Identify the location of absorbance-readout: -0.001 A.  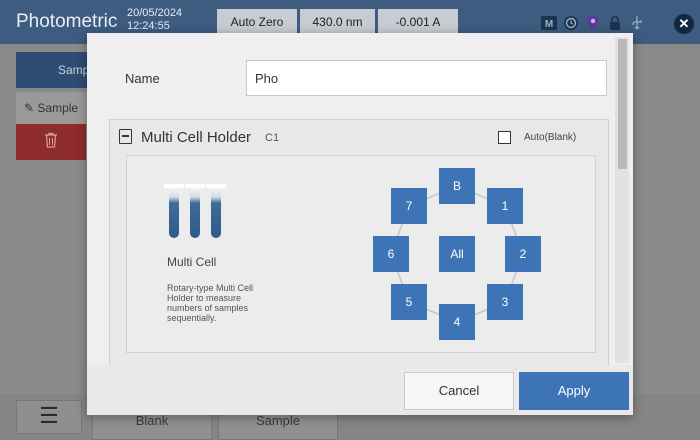
(418, 22).